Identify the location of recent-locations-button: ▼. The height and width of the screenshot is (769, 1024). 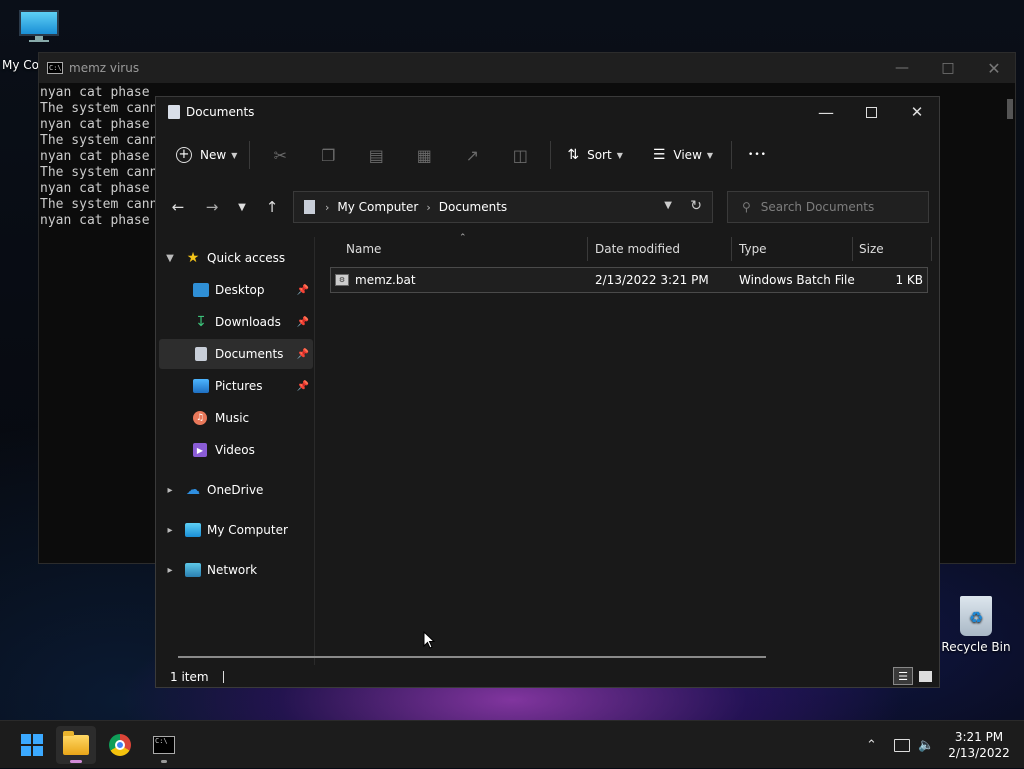
(242, 207).